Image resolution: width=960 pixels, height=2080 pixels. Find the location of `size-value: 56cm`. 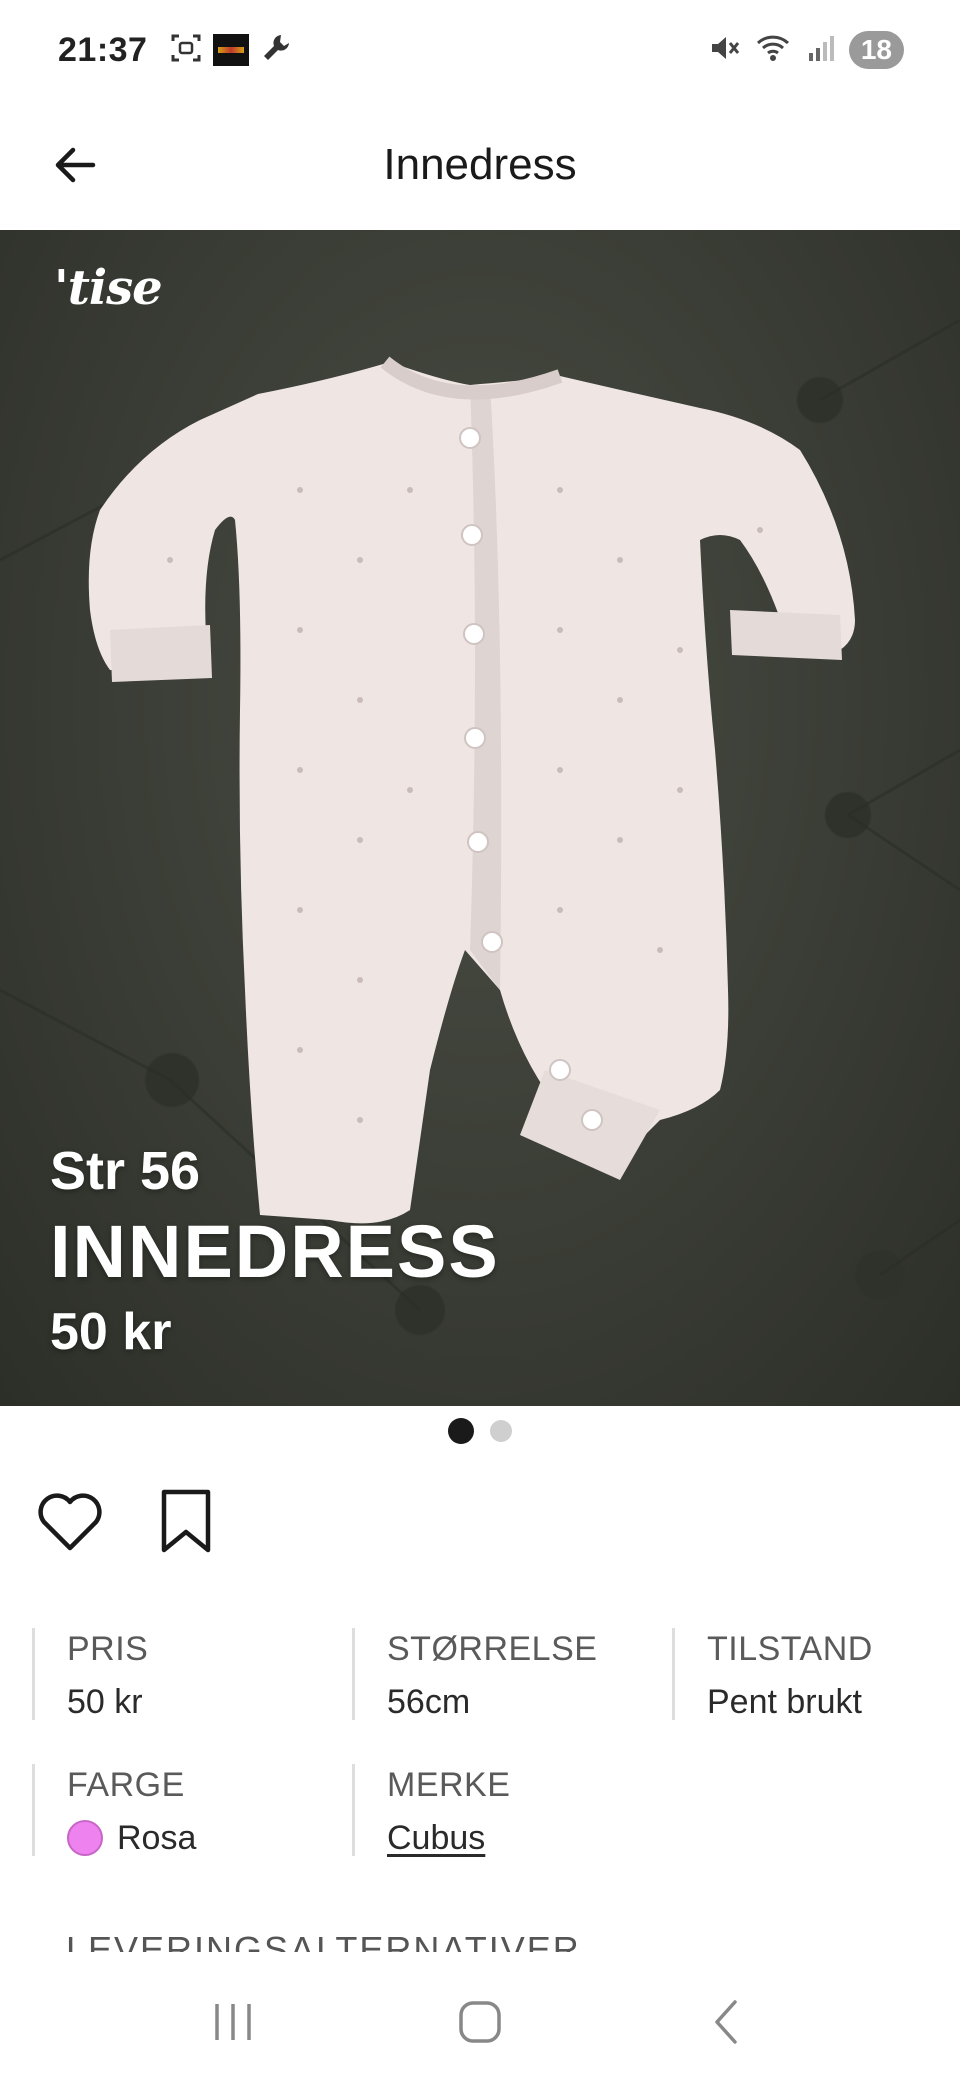

size-value: 56cm is located at coordinates (429, 1702).